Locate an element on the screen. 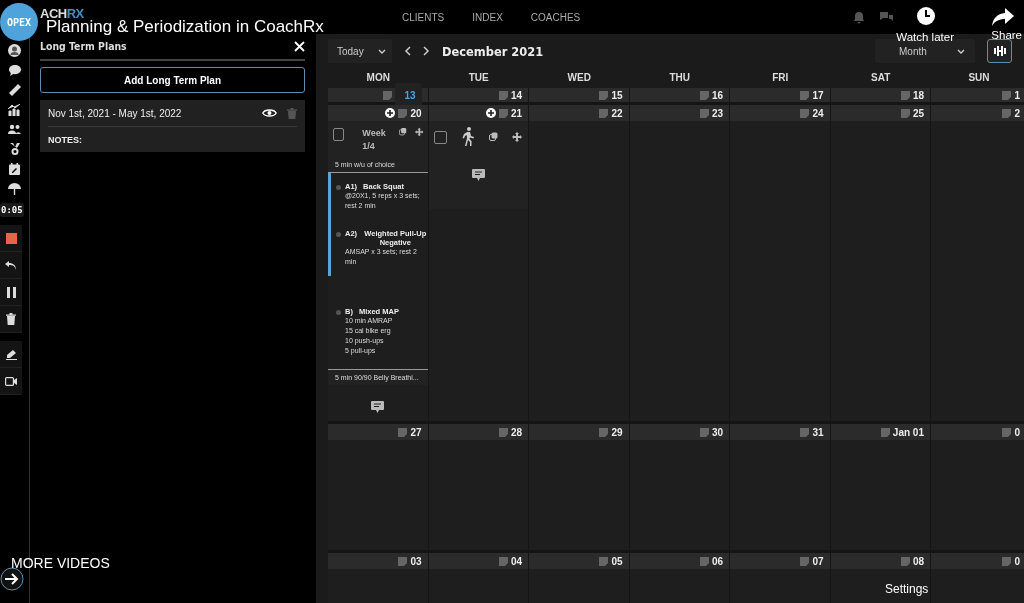 The height and width of the screenshot is (603, 1024). day-number: 23 is located at coordinates (717, 113).